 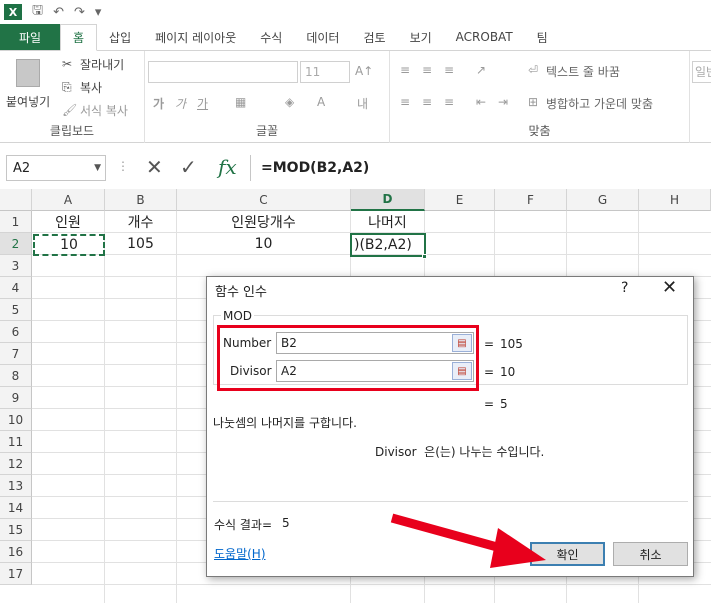 What do you see at coordinates (120, 37) in the screenshot?
I see `tab-insert: 삽입` at bounding box center [120, 37].